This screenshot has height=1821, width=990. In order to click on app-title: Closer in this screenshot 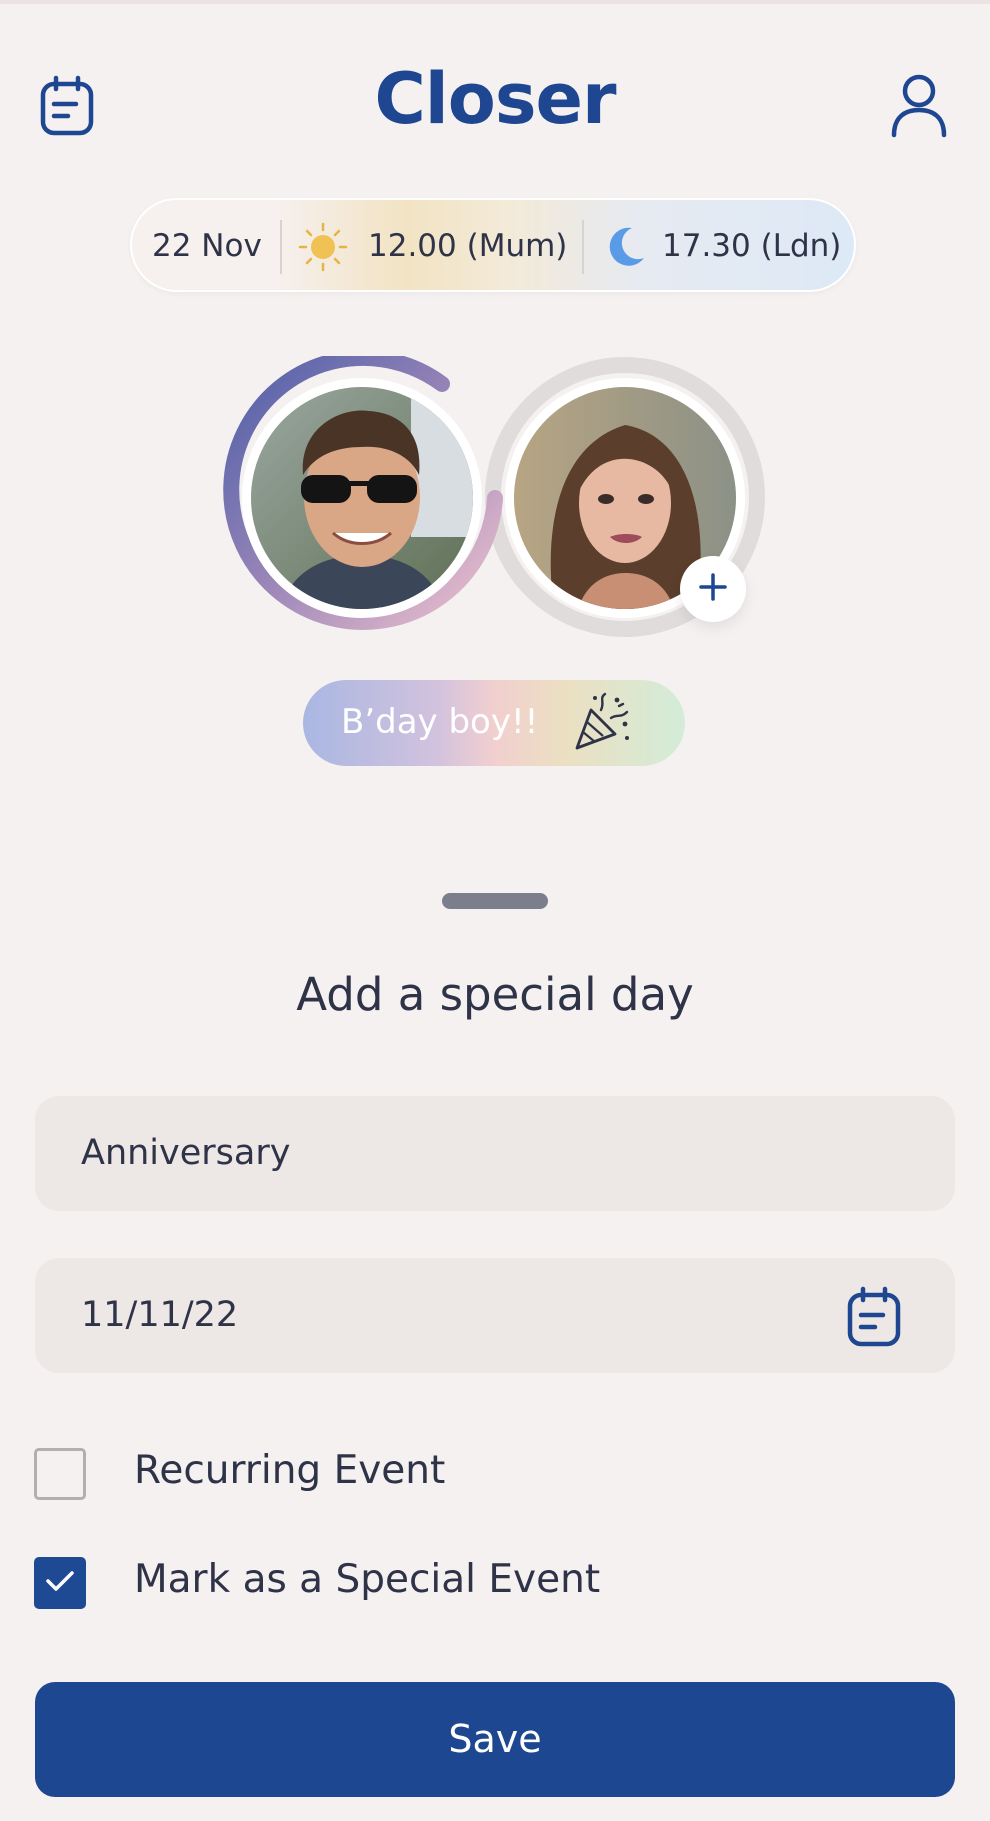, I will do `click(495, 99)`.